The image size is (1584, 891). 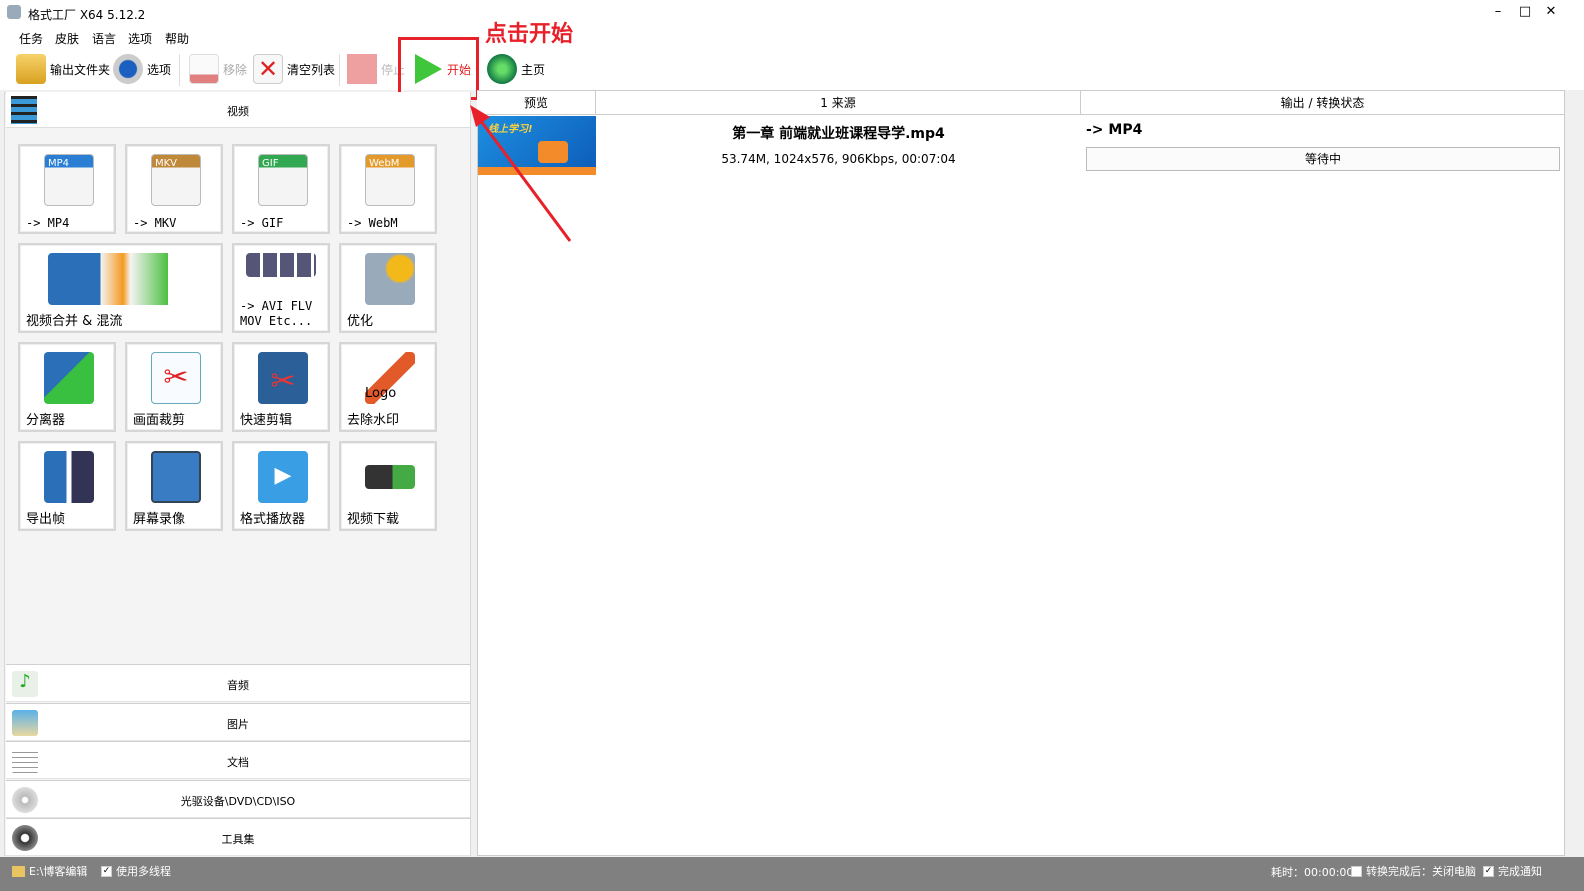 What do you see at coordinates (1114, 130) in the screenshot?
I see `output-format: -> MP4` at bounding box center [1114, 130].